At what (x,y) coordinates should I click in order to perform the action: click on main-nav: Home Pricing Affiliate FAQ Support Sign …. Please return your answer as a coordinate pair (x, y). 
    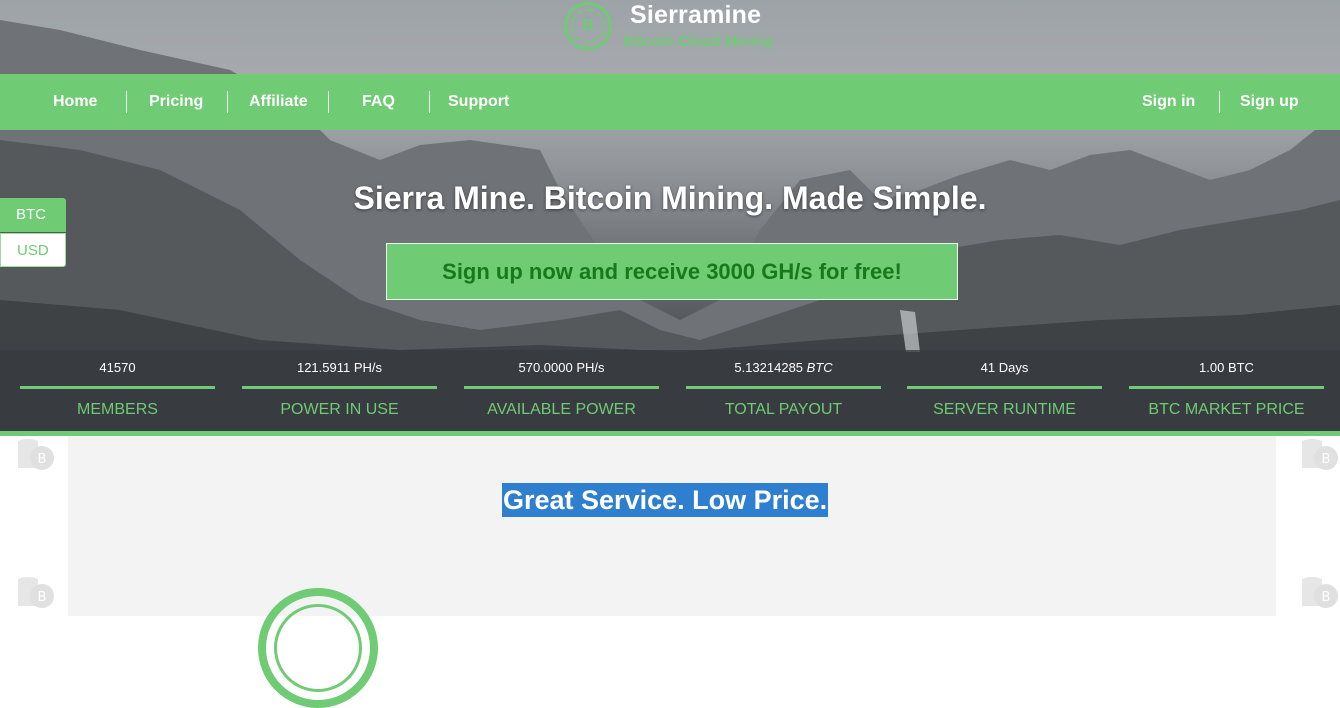
    Looking at the image, I should click on (670, 102).